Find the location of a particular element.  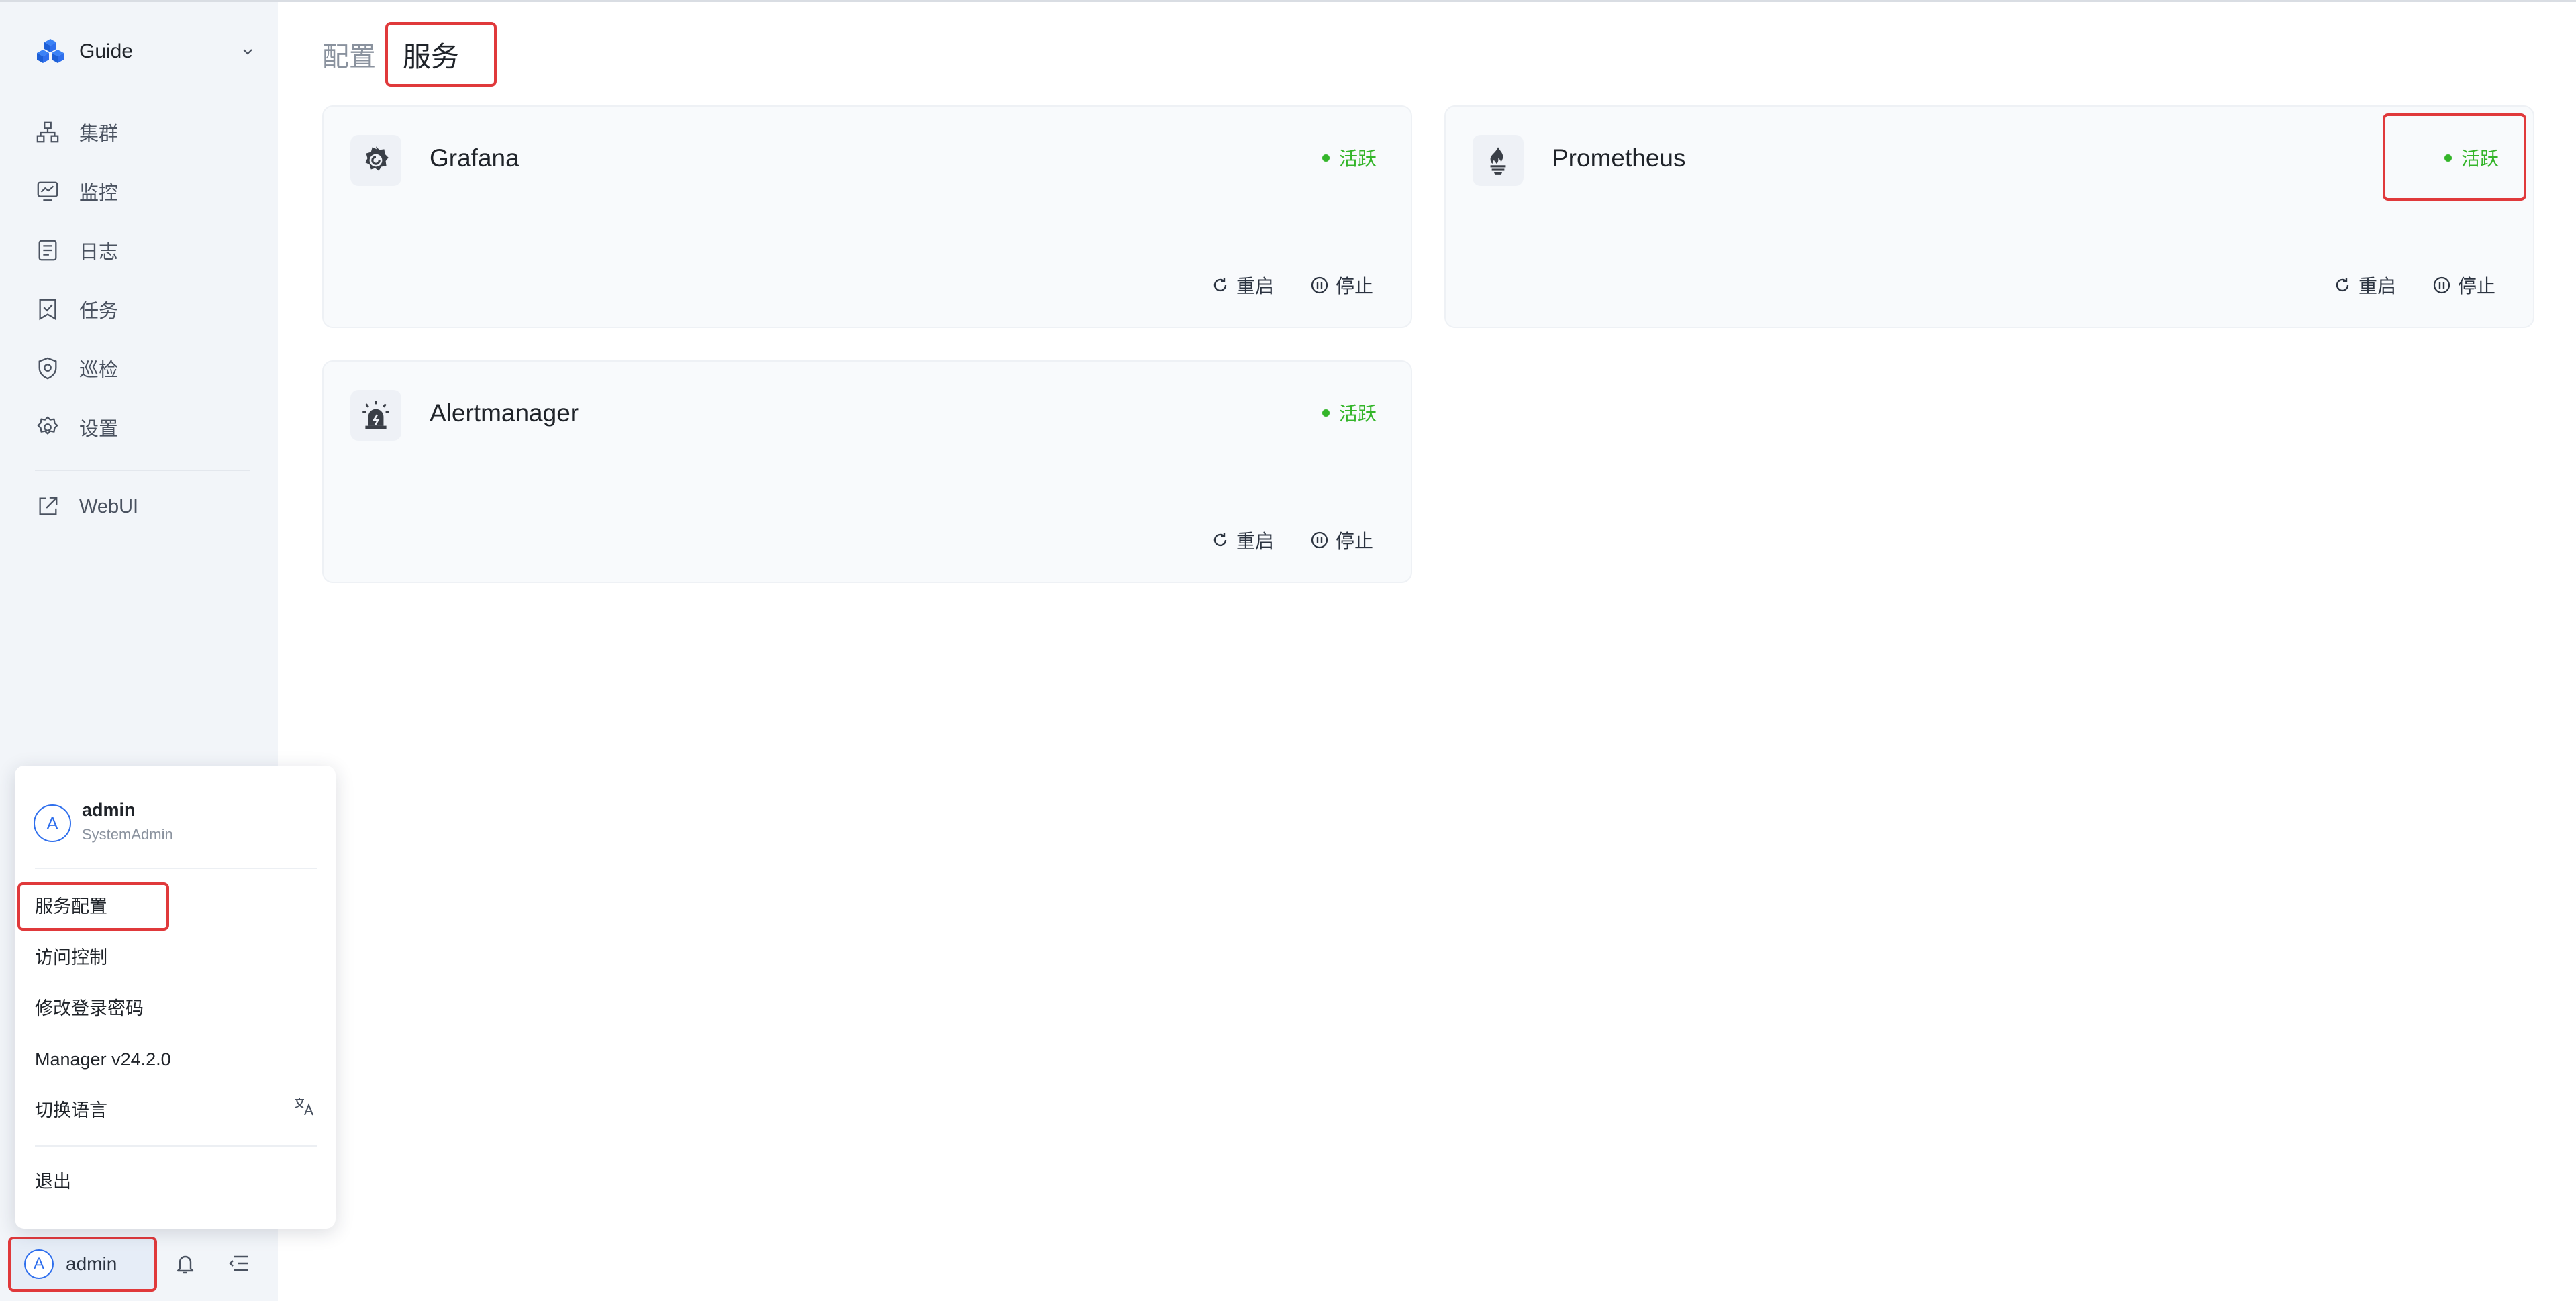

sidebar-item-label: WebUI is located at coordinates (109, 506).